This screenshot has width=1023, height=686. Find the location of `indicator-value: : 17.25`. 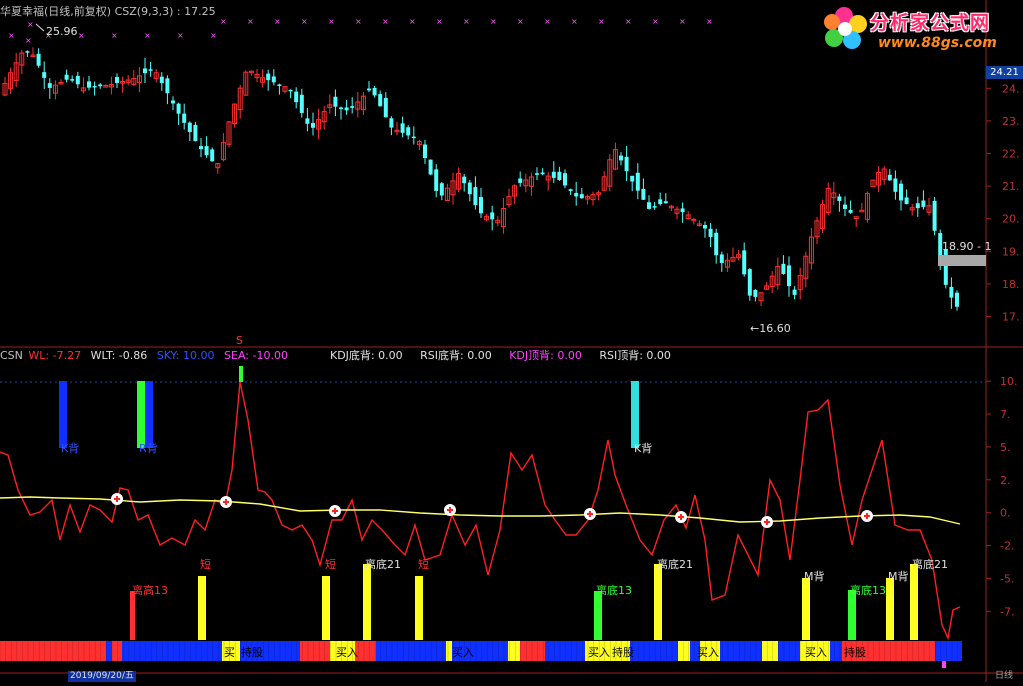

indicator-value: : 17.25 is located at coordinates (196, 11).